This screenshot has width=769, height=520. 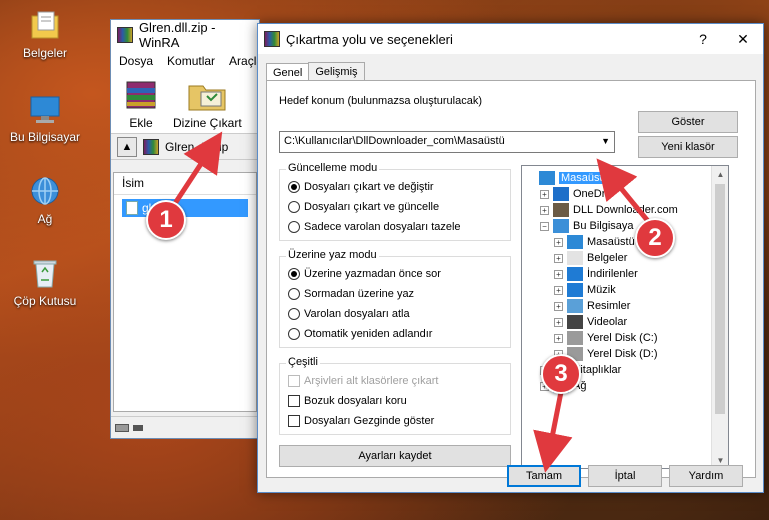 What do you see at coordinates (544, 476) in the screenshot?
I see `ok-button: Tamam` at bounding box center [544, 476].